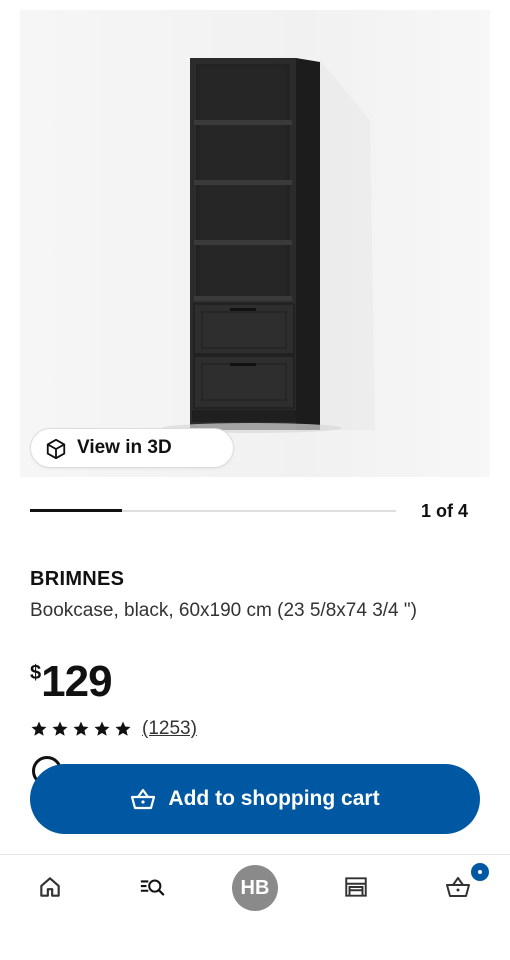 This screenshot has width=510, height=960. I want to click on price-currency: $, so click(36, 673).